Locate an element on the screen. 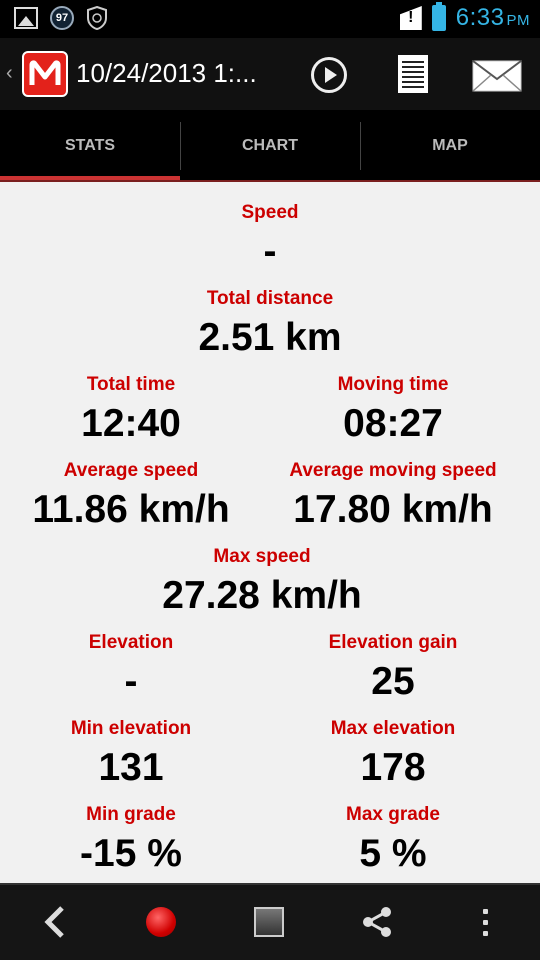 Image resolution: width=540 pixels, height=960 pixels. record-button is located at coordinates (161, 922).